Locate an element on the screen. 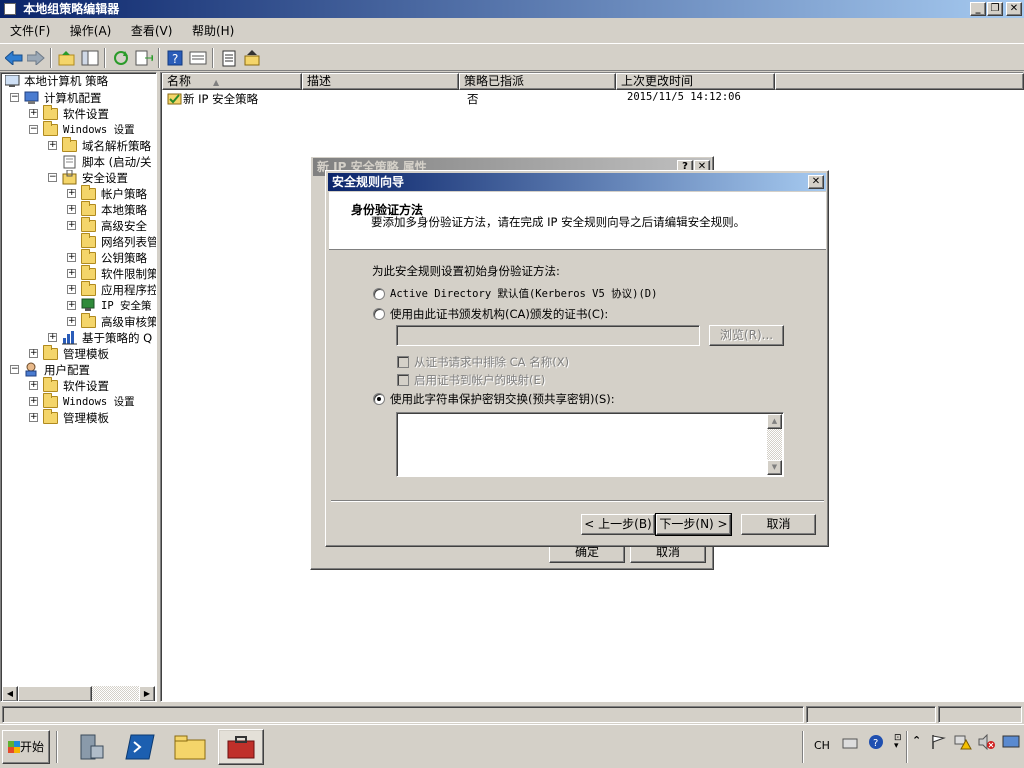 The width and height of the screenshot is (1024, 768). scroll-thumb is located at coordinates (55, 693).